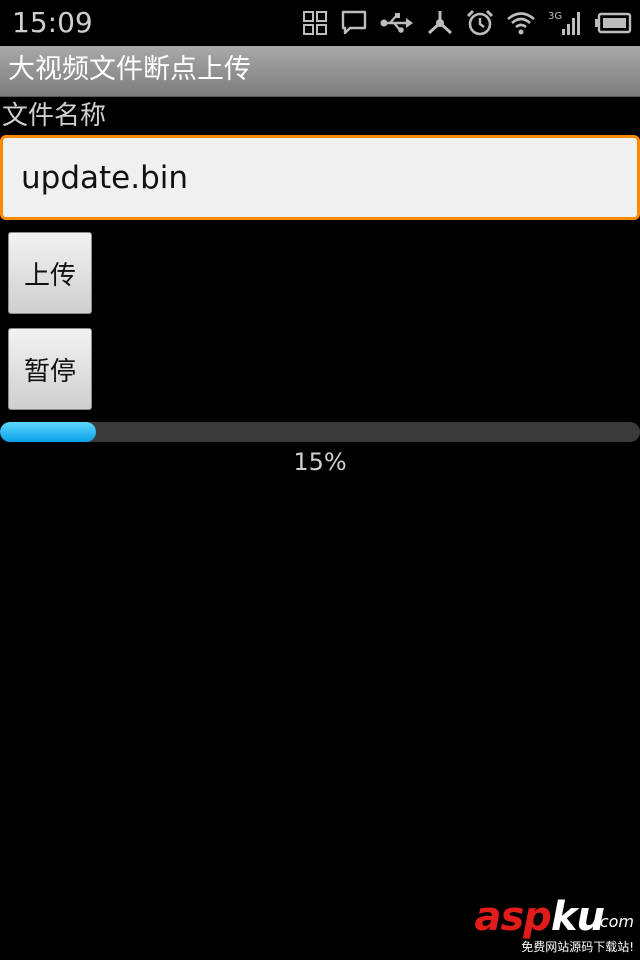 The height and width of the screenshot is (960, 640). I want to click on watermark-brand: aspku, so click(539, 917).